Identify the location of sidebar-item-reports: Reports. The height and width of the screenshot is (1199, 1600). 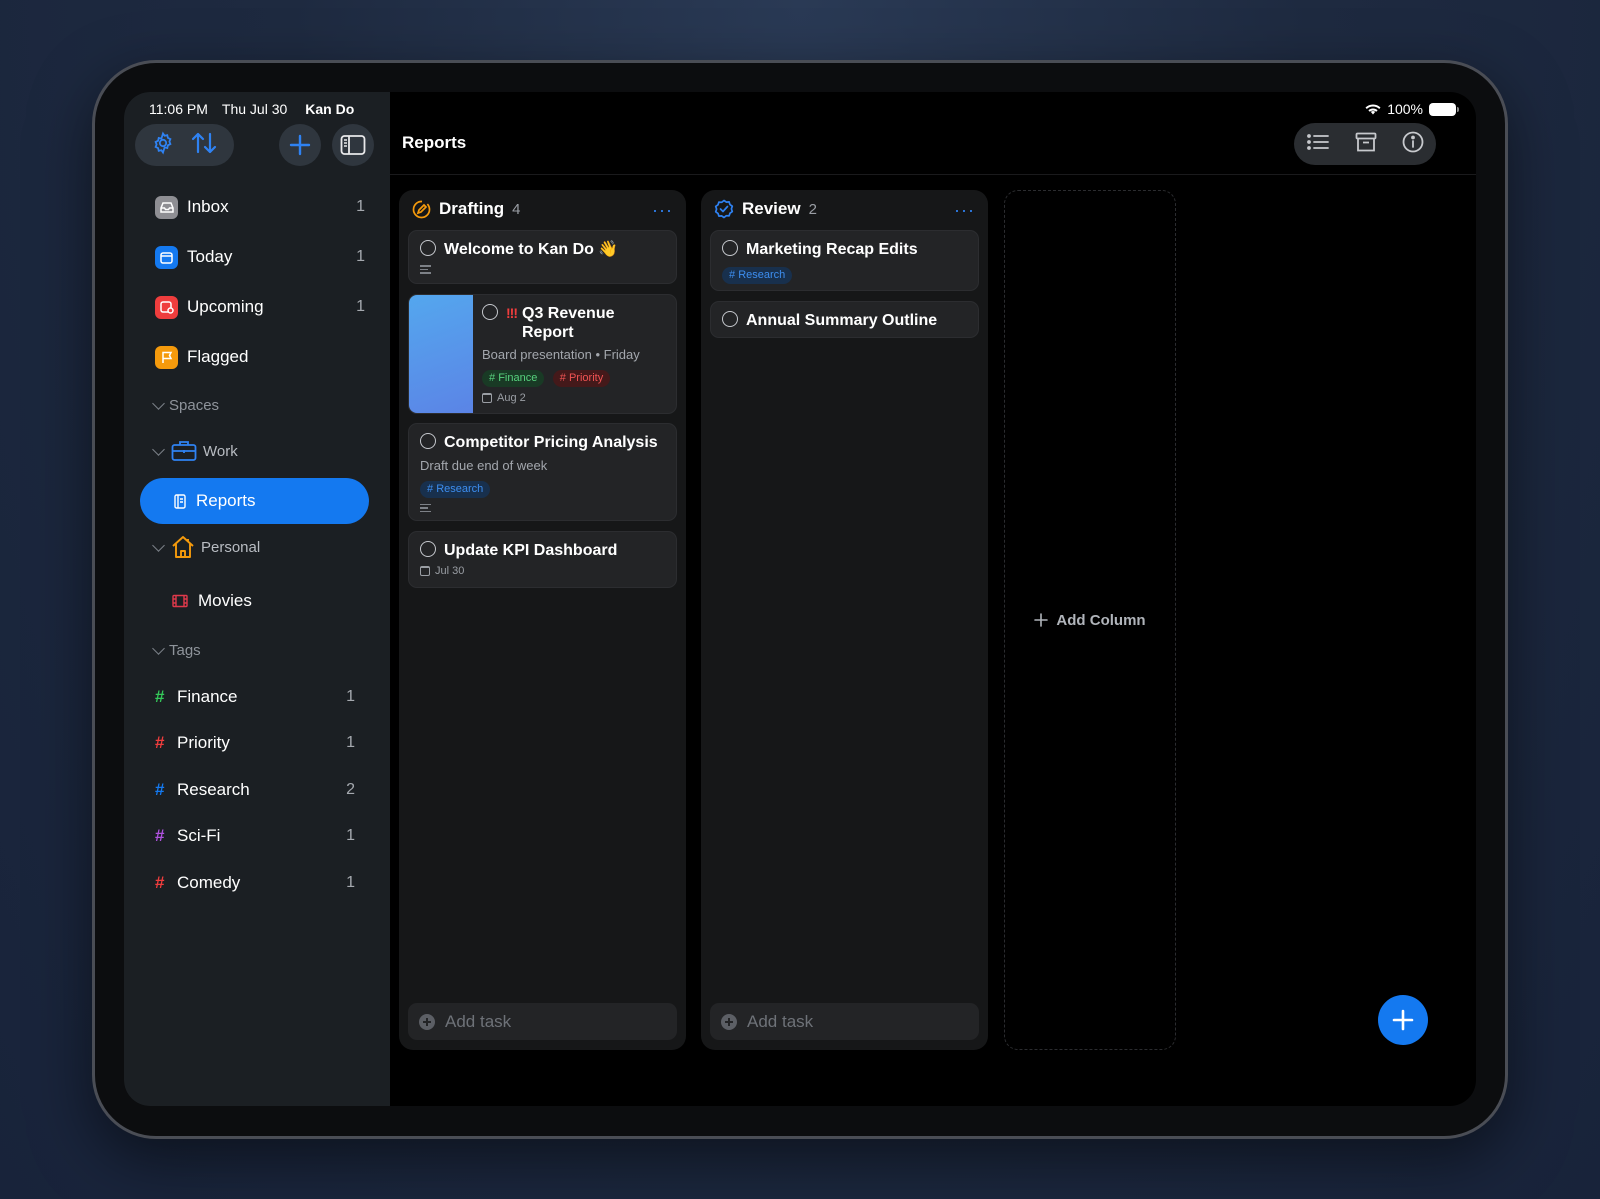
(254, 501).